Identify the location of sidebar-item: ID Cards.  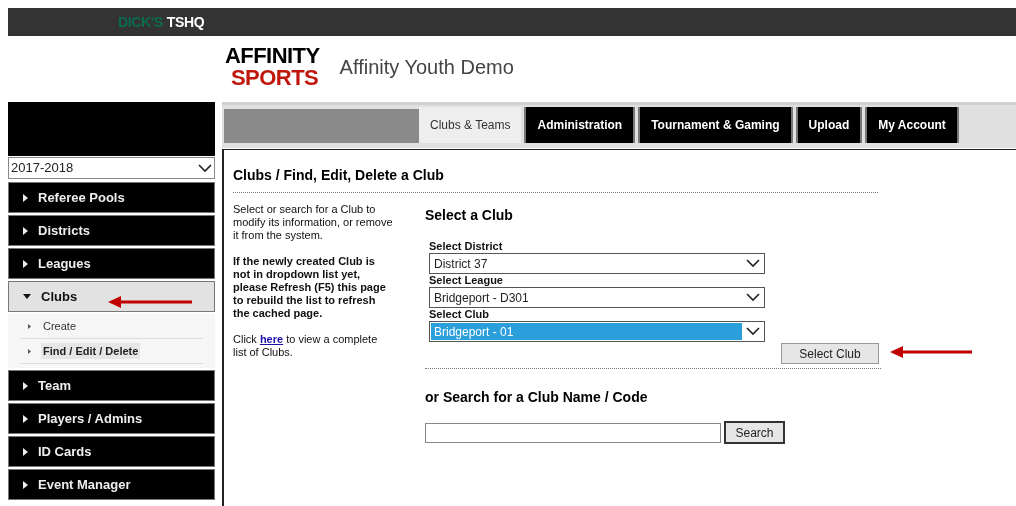
(111, 451).